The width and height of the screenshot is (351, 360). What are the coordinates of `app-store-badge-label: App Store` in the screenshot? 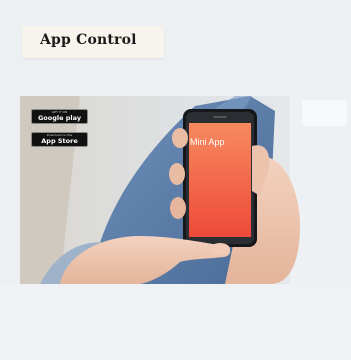 It's located at (59, 141).